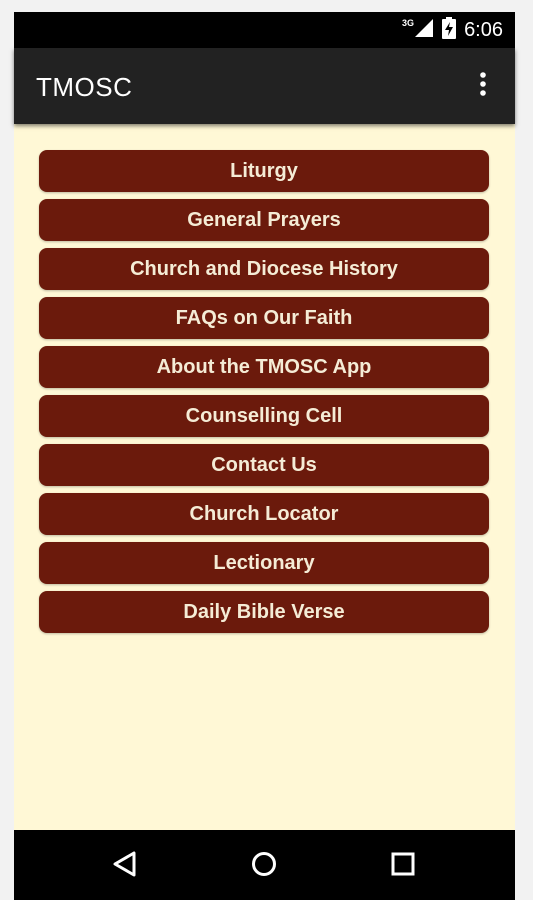 The height and width of the screenshot is (900, 533). I want to click on status-bar: 3G 6:06, so click(264, 30).